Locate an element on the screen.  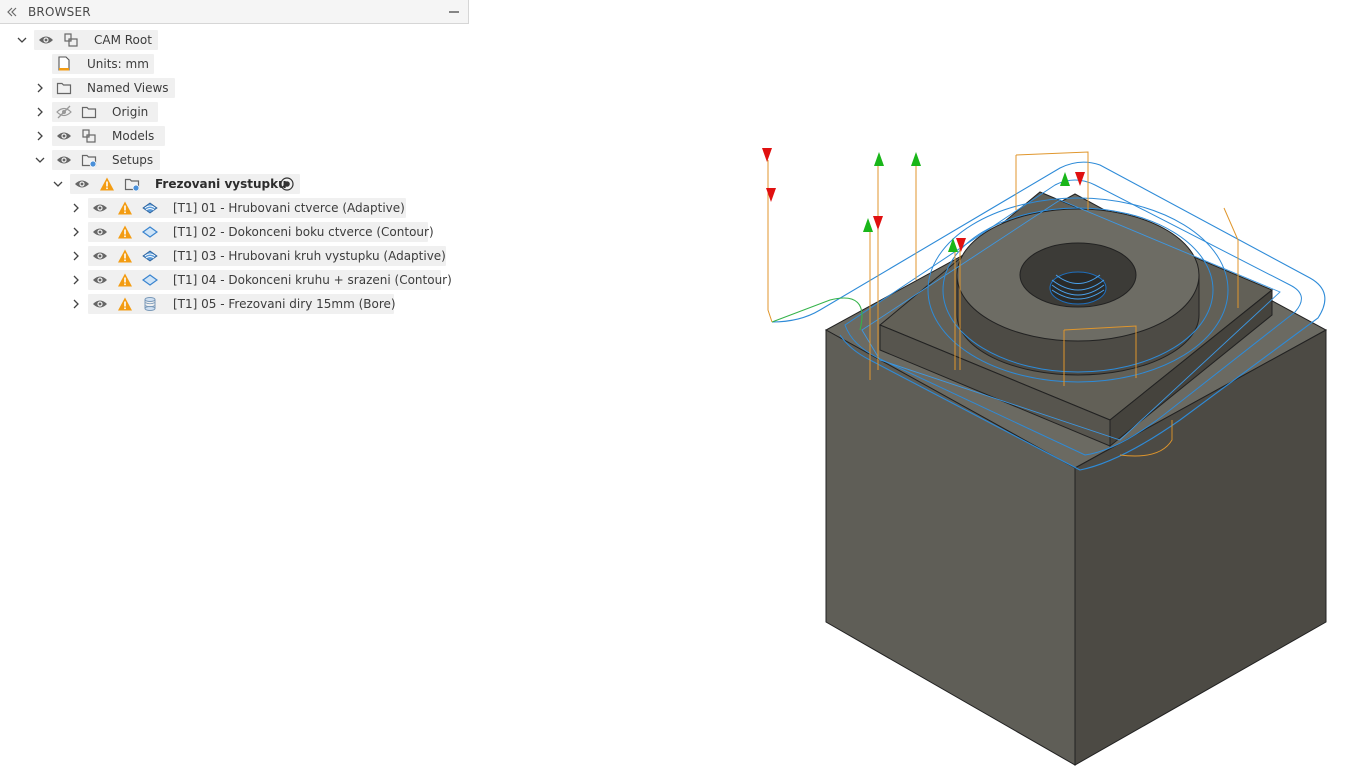
tree-node-label: CAM Root is located at coordinates (123, 40).